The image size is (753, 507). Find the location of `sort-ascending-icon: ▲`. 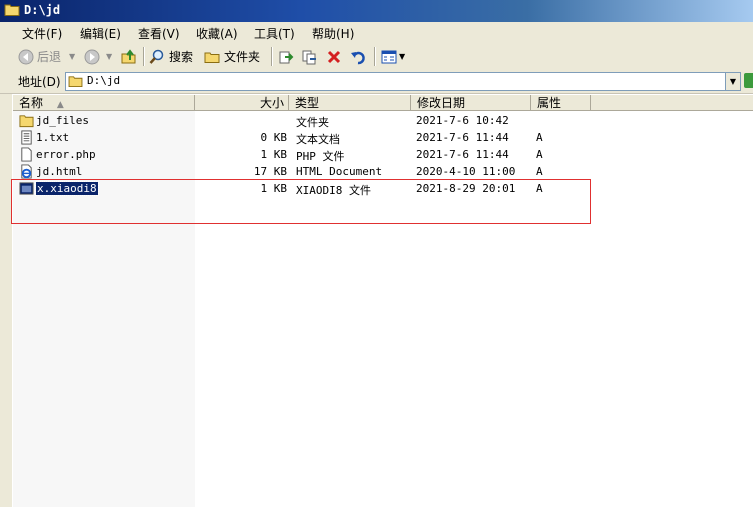

sort-ascending-icon: ▲ is located at coordinates (60, 105).